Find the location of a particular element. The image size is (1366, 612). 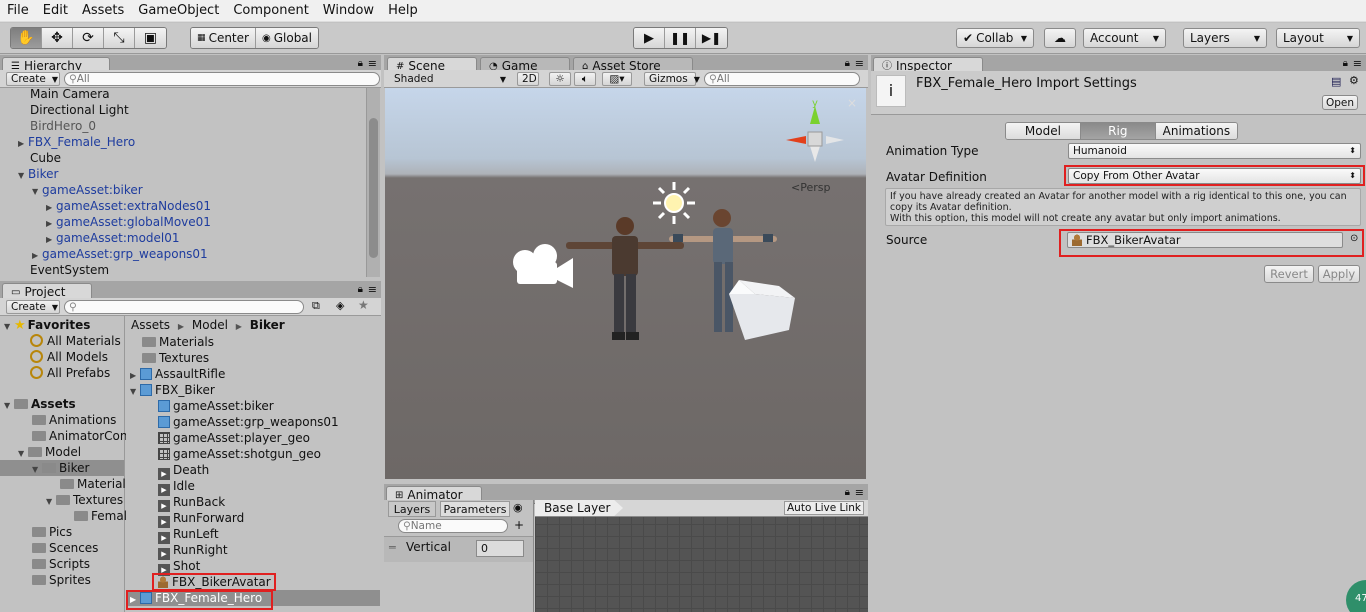

hierarchy-search-input is located at coordinates (227, 79).